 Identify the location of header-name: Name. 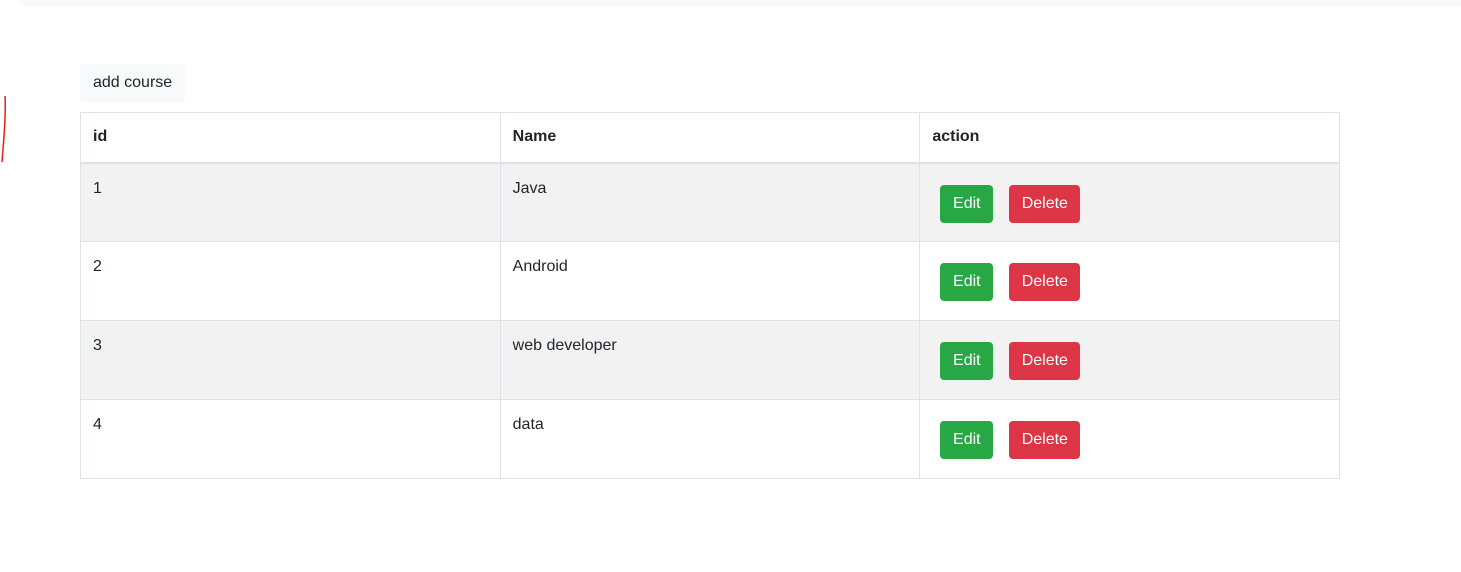
(710, 138).